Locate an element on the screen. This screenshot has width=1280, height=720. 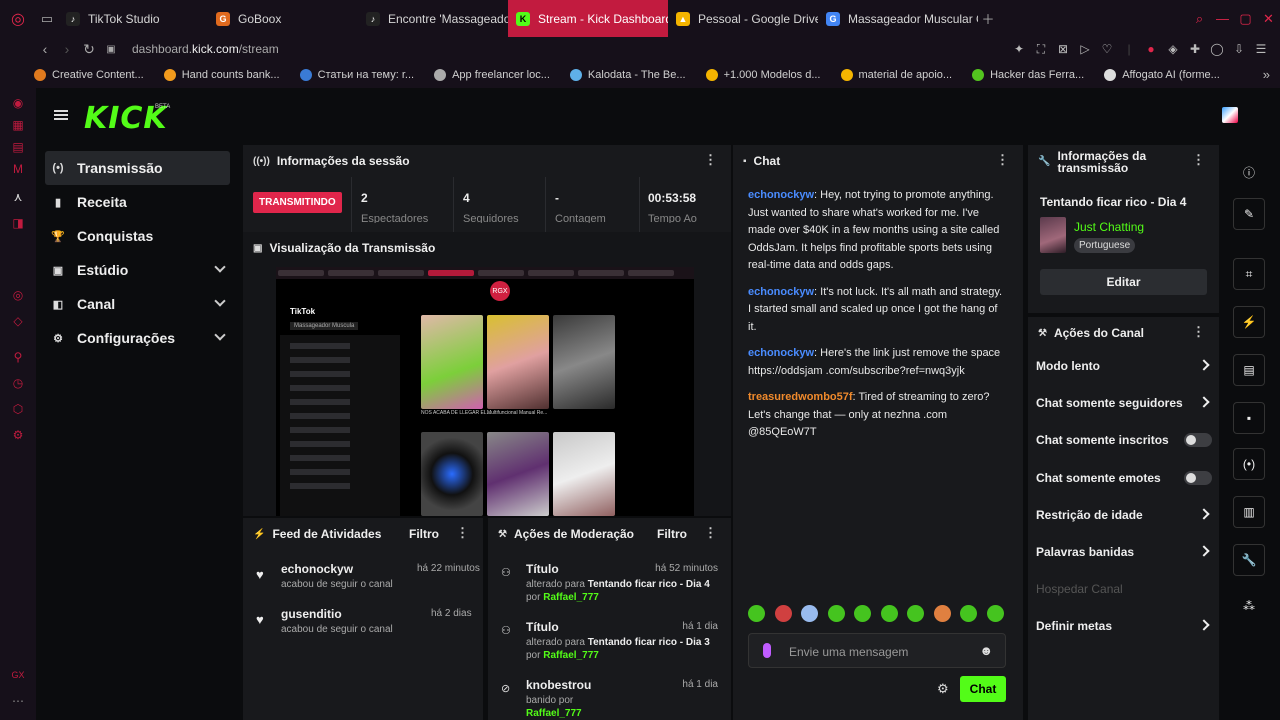
feed-filter-button: Filtro is located at coordinates (424, 534).